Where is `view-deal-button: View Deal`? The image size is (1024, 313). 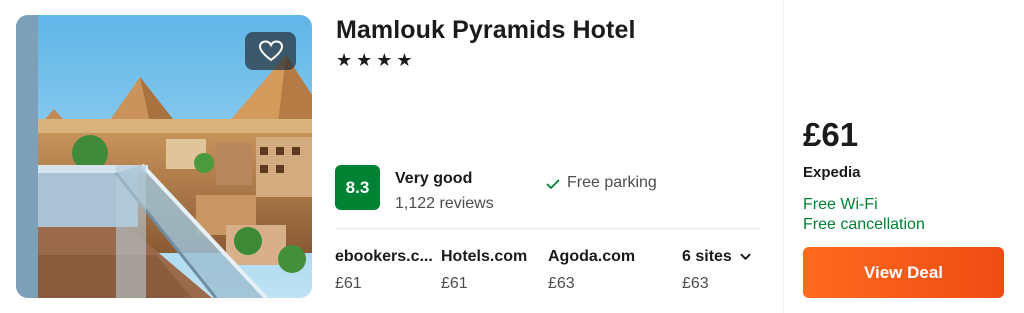
view-deal-button: View Deal is located at coordinates (903, 272).